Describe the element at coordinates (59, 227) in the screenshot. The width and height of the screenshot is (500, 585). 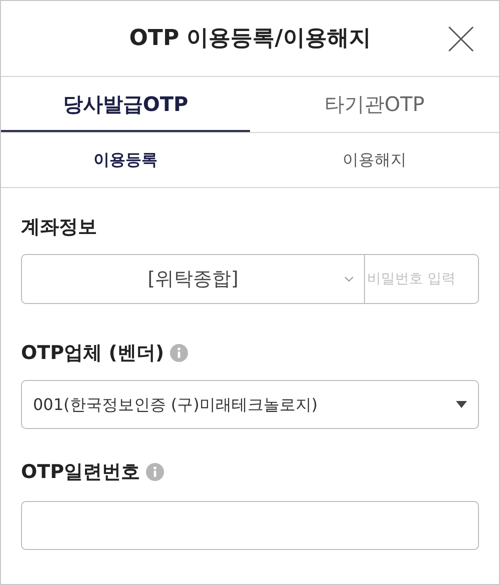
I see `field-label: 계좌정보` at that location.